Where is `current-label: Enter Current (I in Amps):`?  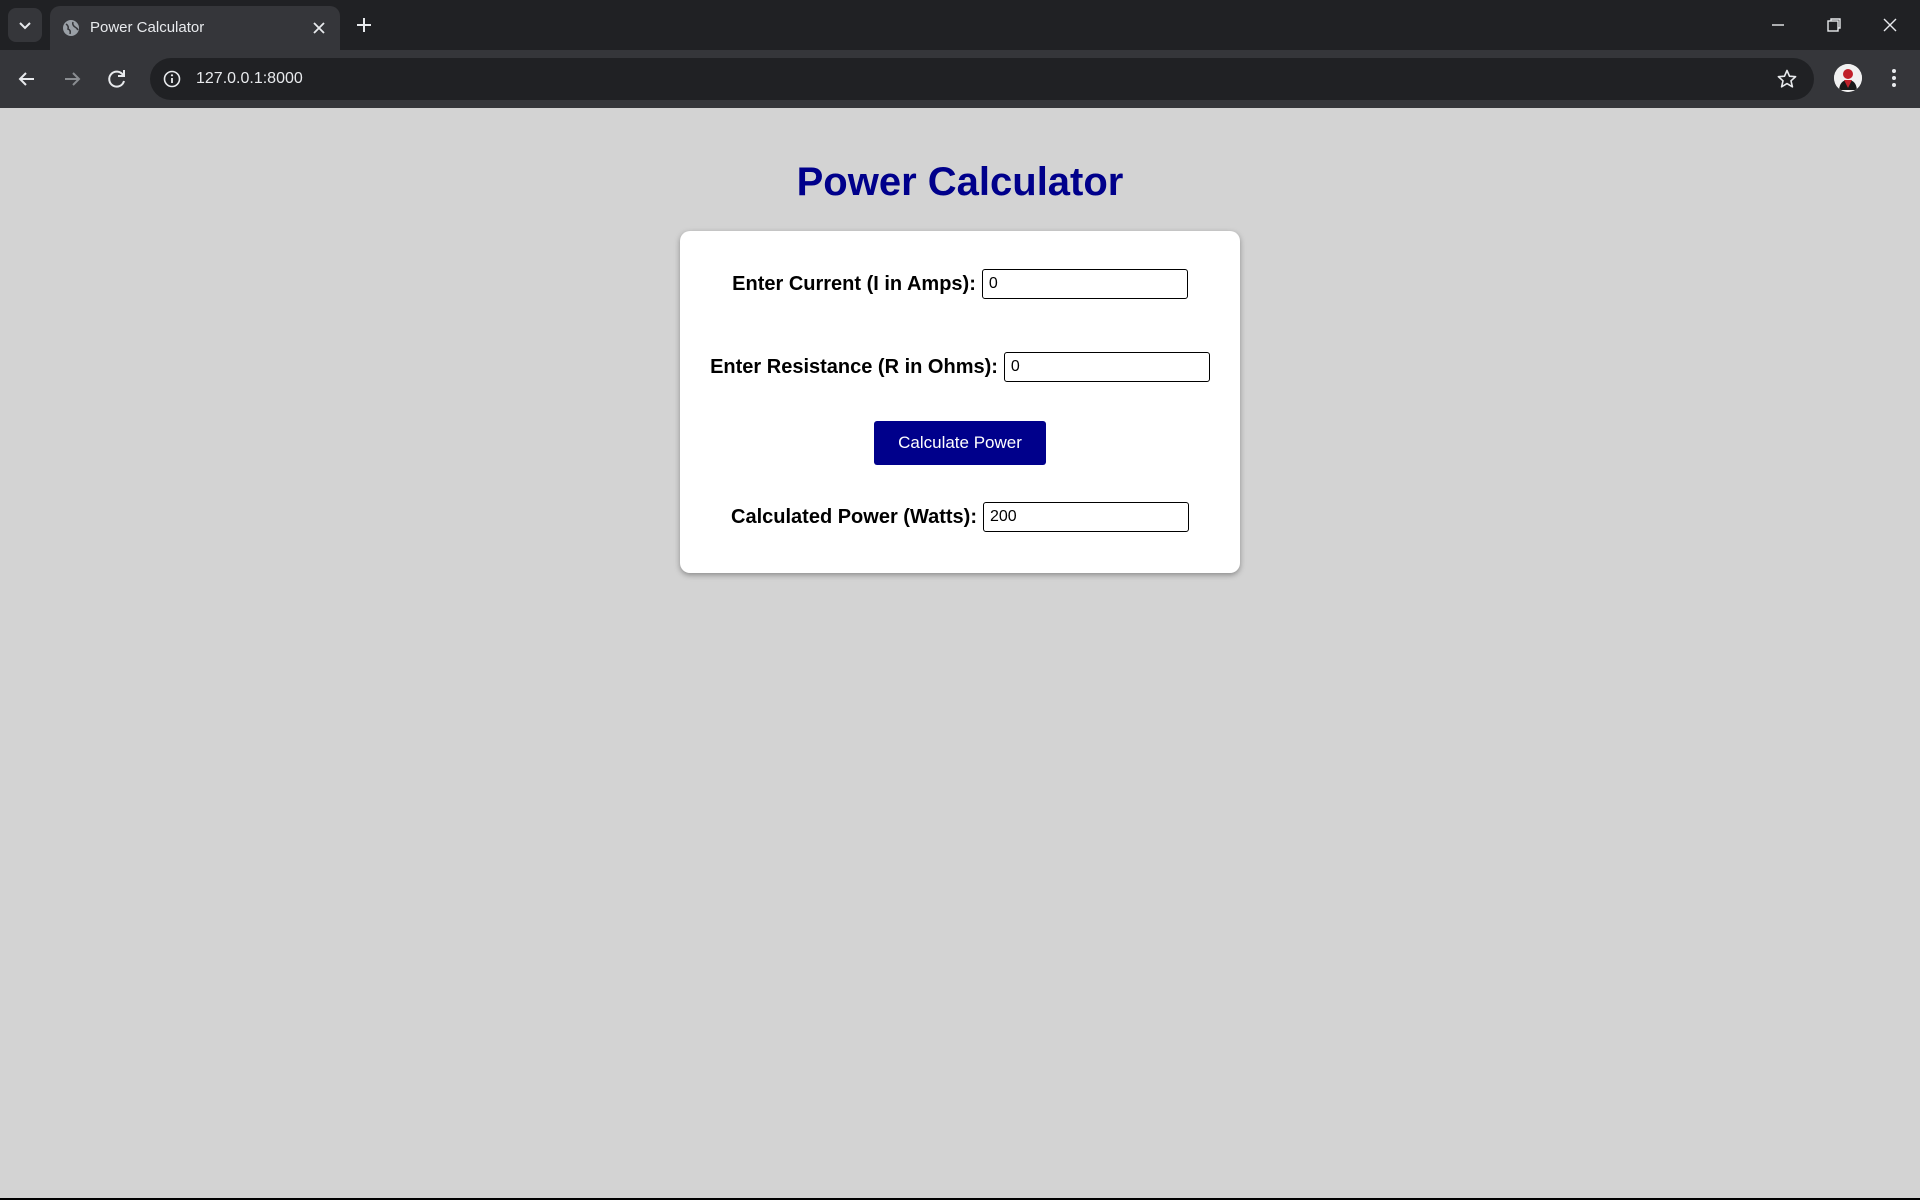
current-label: Enter Current (I in Amps): is located at coordinates (854, 283).